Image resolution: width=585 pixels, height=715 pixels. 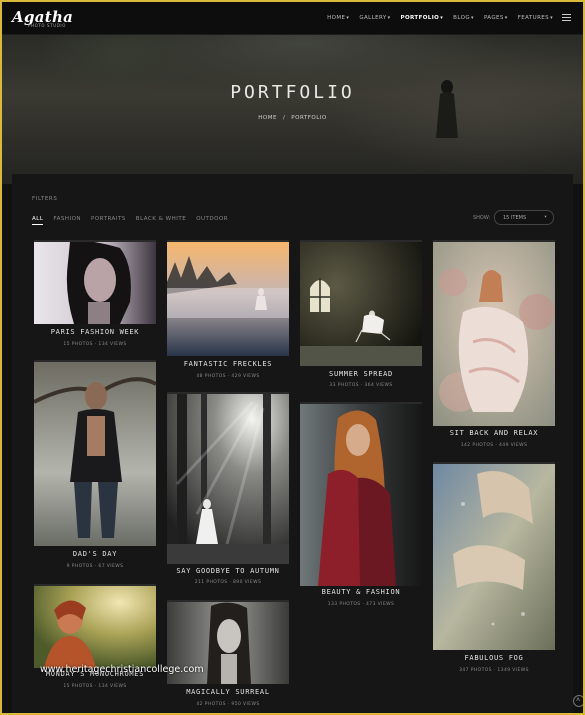 I want to click on nav-label: PAGES, so click(x=493, y=18).